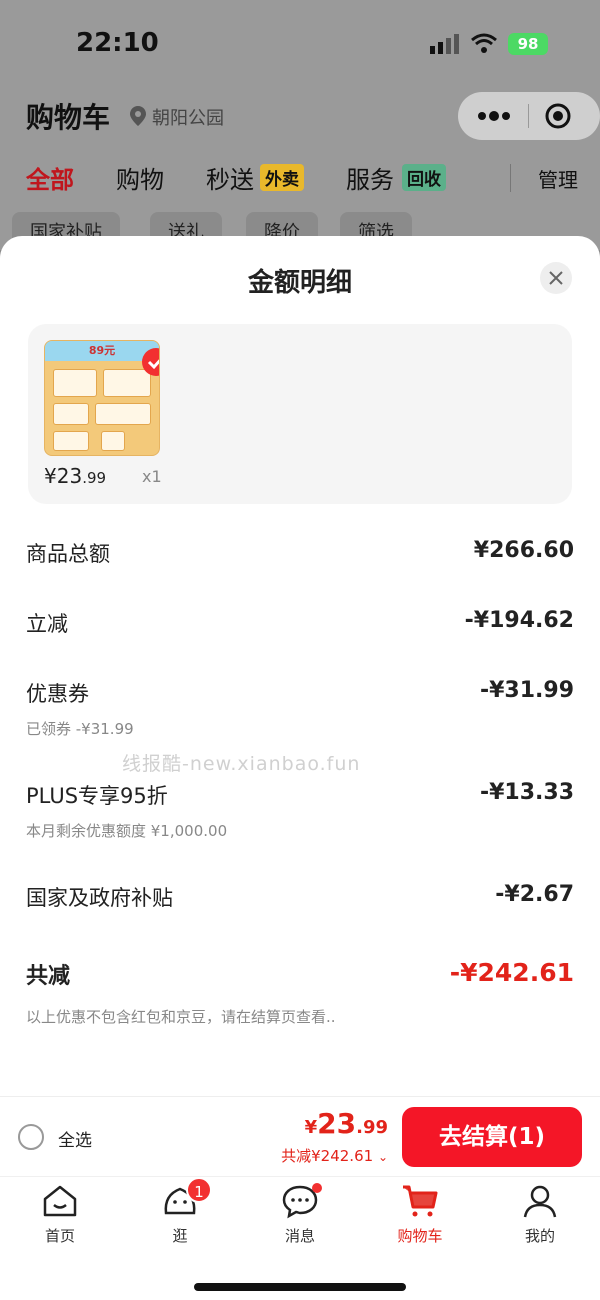 Image resolution: width=600 pixels, height=1300 pixels. Describe the element at coordinates (300, 628) in the screenshot. I see `detail-row-instant-discount: 立减 -¥194.62` at that location.